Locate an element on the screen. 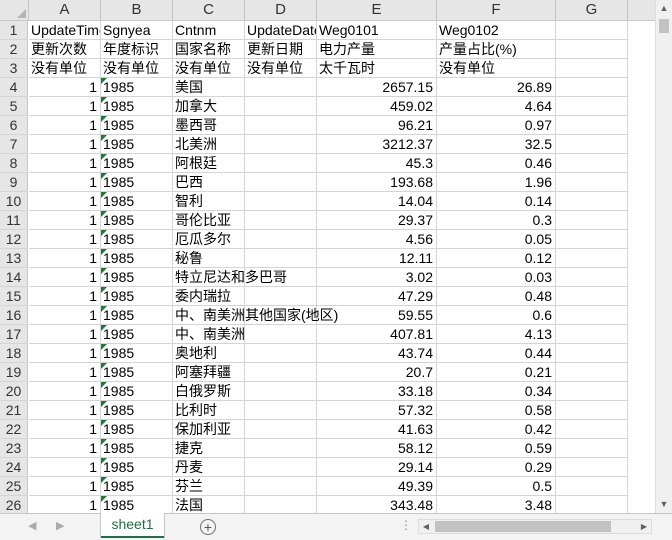  cell-a21: 1 is located at coordinates (65, 410).